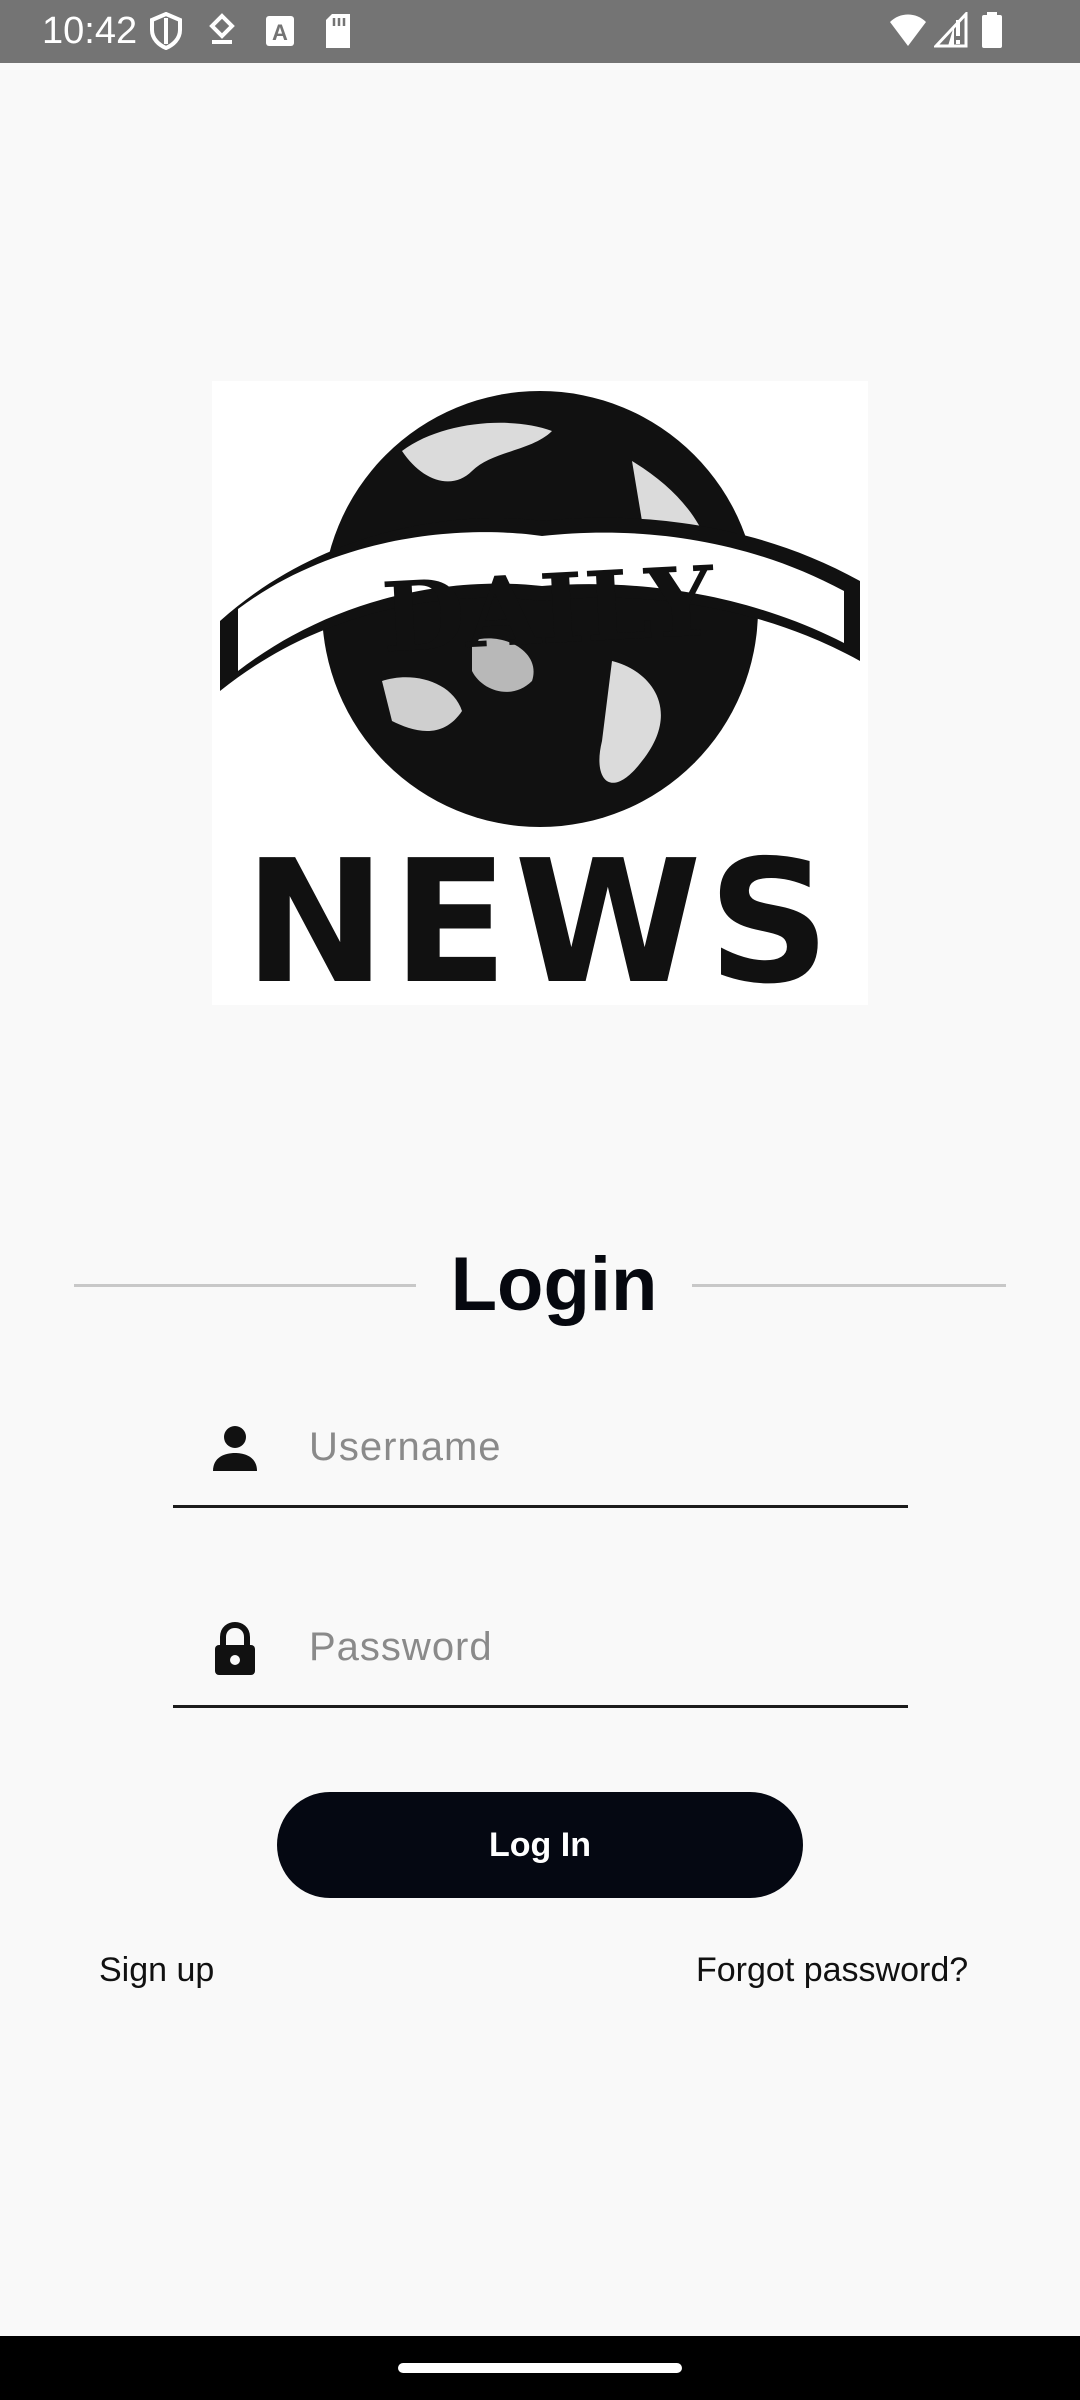 The image size is (1080, 2400). Describe the element at coordinates (166, 31) in the screenshot. I see `shield-icon` at that location.